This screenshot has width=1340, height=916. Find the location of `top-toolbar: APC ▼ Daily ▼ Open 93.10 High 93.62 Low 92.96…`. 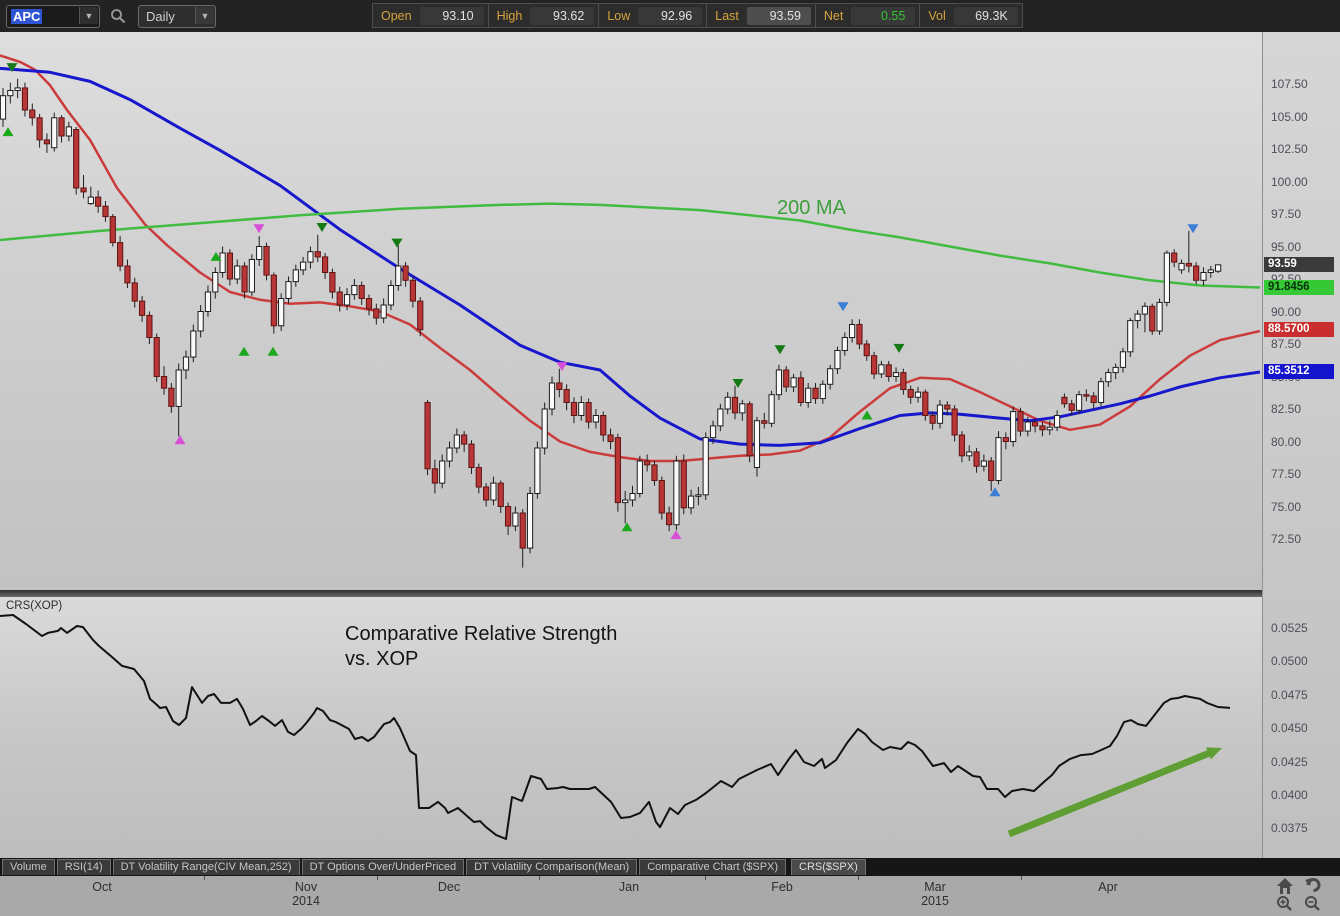

top-toolbar: APC ▼ Daily ▼ Open 93.10 High 93.62 Low 92.96… is located at coordinates (670, 16).